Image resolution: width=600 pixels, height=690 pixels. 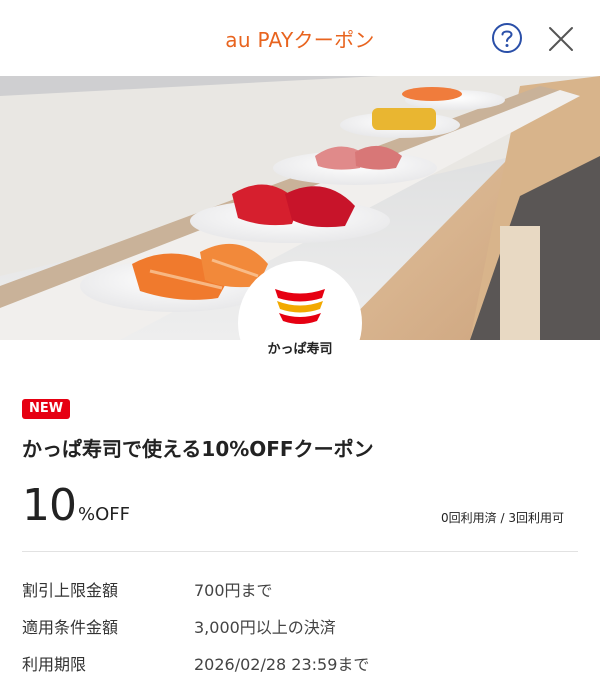 What do you see at coordinates (300, 349) in the screenshot?
I see `brand-name: かっぱ寿司` at bounding box center [300, 349].